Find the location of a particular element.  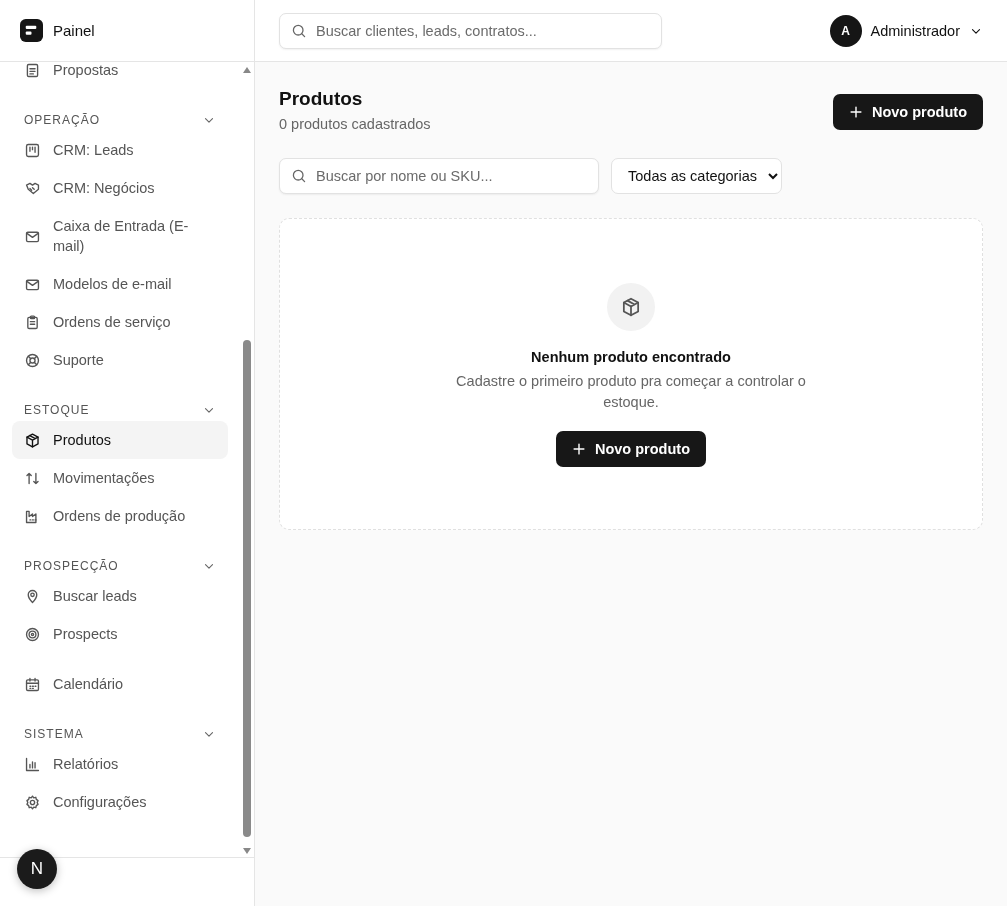

document-icon is located at coordinates (32, 70).